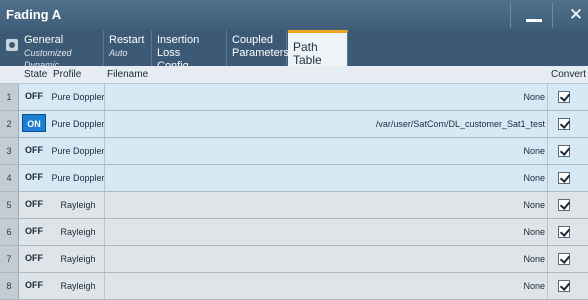 The image size is (588, 300). Describe the element at coordinates (12, 45) in the screenshot. I see `general-settings-icon` at that location.